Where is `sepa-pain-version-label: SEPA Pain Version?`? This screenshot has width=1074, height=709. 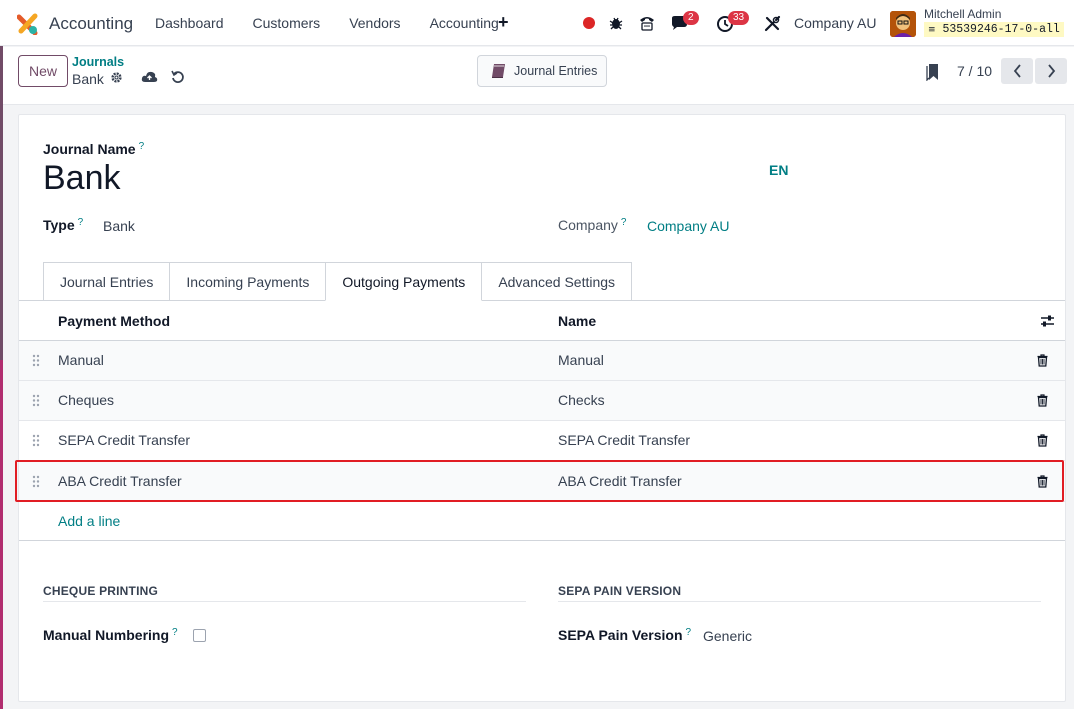
sepa-pain-version-label: SEPA Pain Version? is located at coordinates (624, 635).